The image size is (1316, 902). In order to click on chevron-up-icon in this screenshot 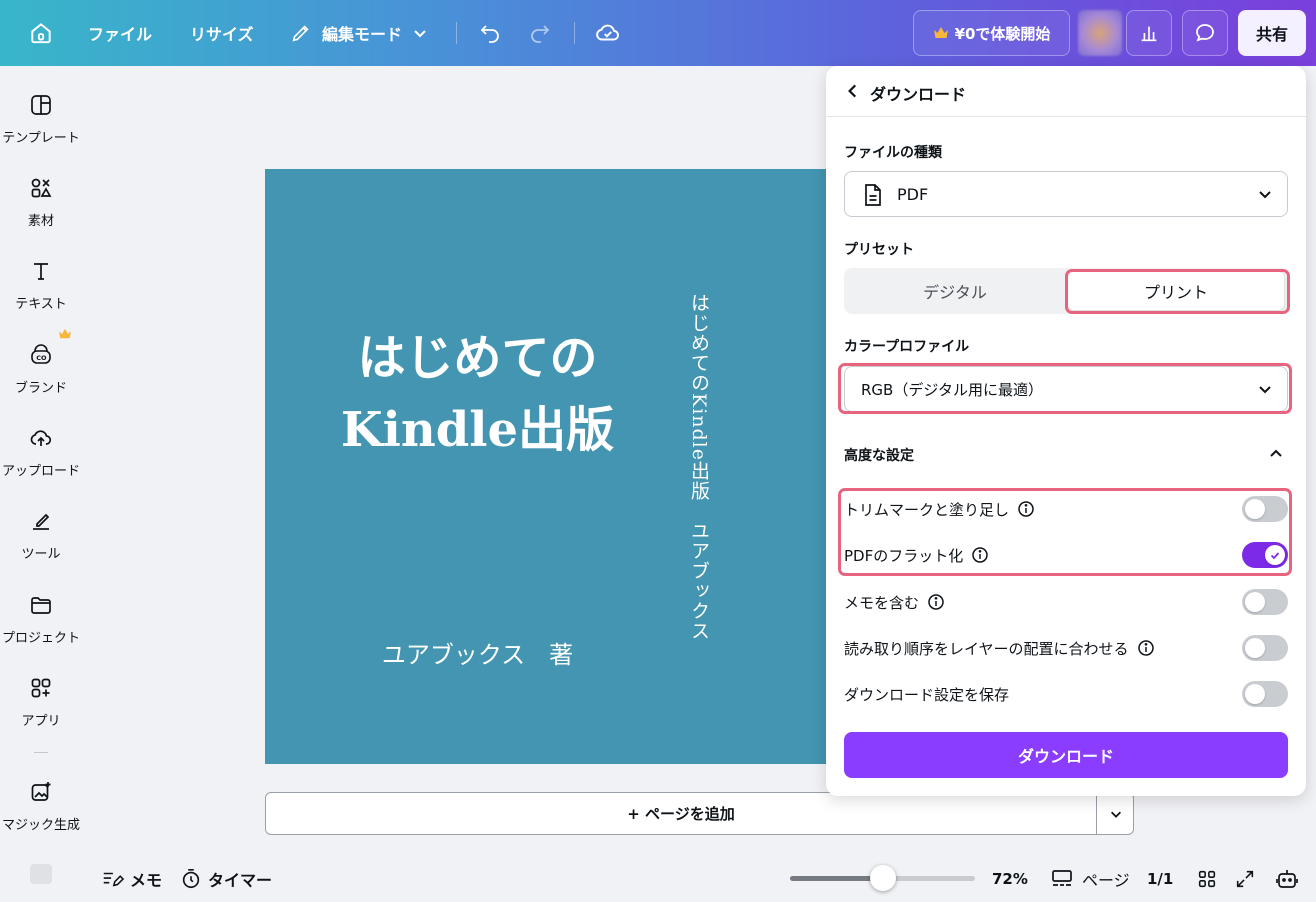, I will do `click(1276, 453)`.